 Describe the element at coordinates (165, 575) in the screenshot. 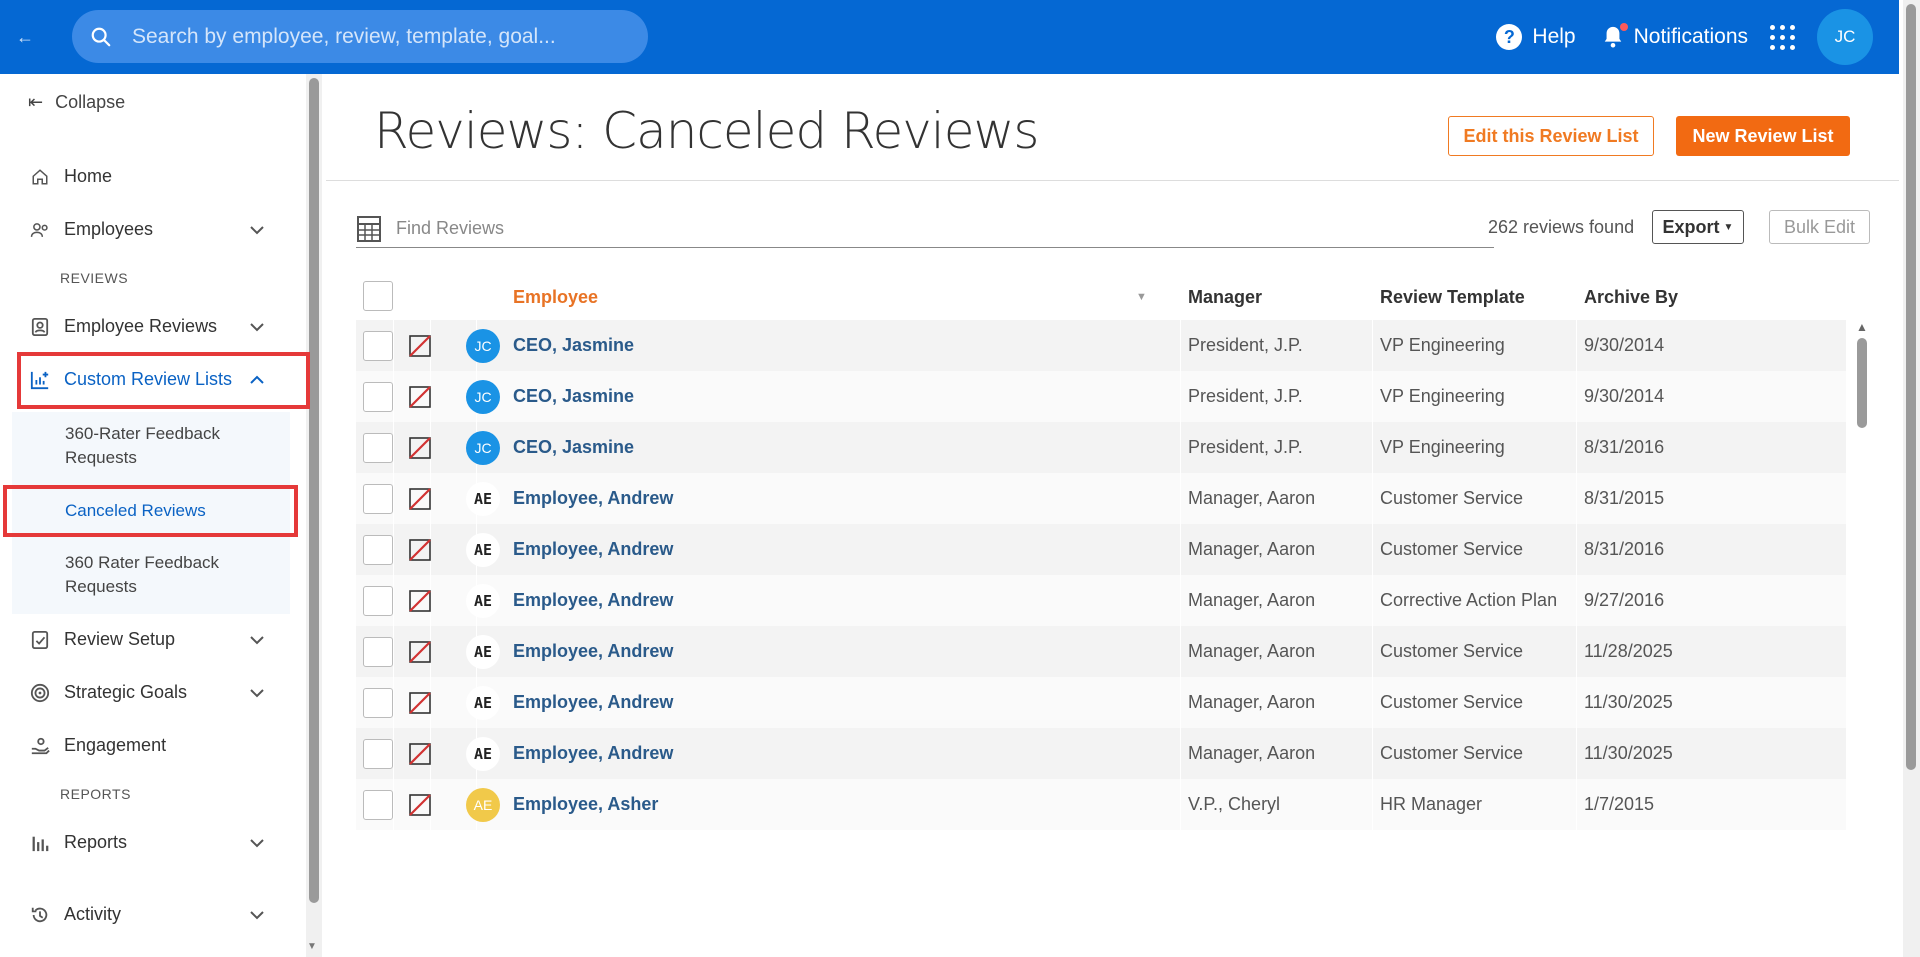

I see `submenu-item-360-rater-2: 360 Rater Feedback Requests` at that location.